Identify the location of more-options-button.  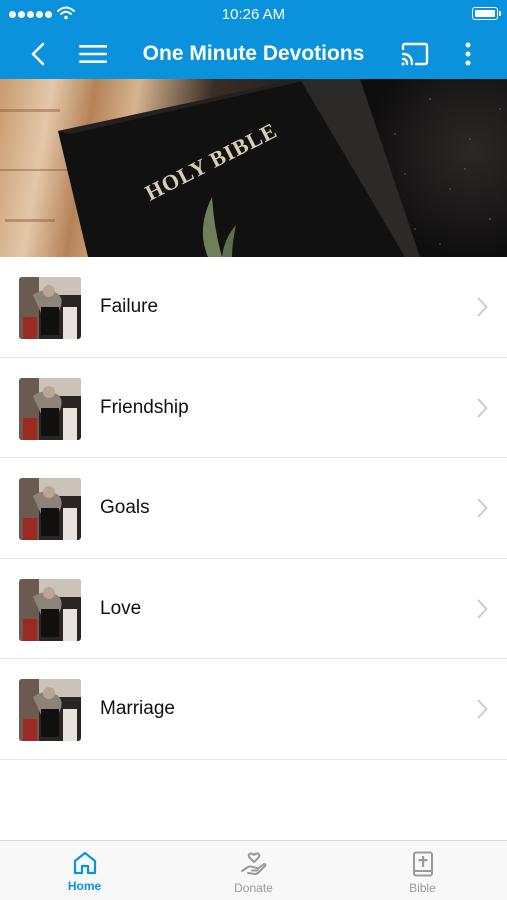
(468, 53).